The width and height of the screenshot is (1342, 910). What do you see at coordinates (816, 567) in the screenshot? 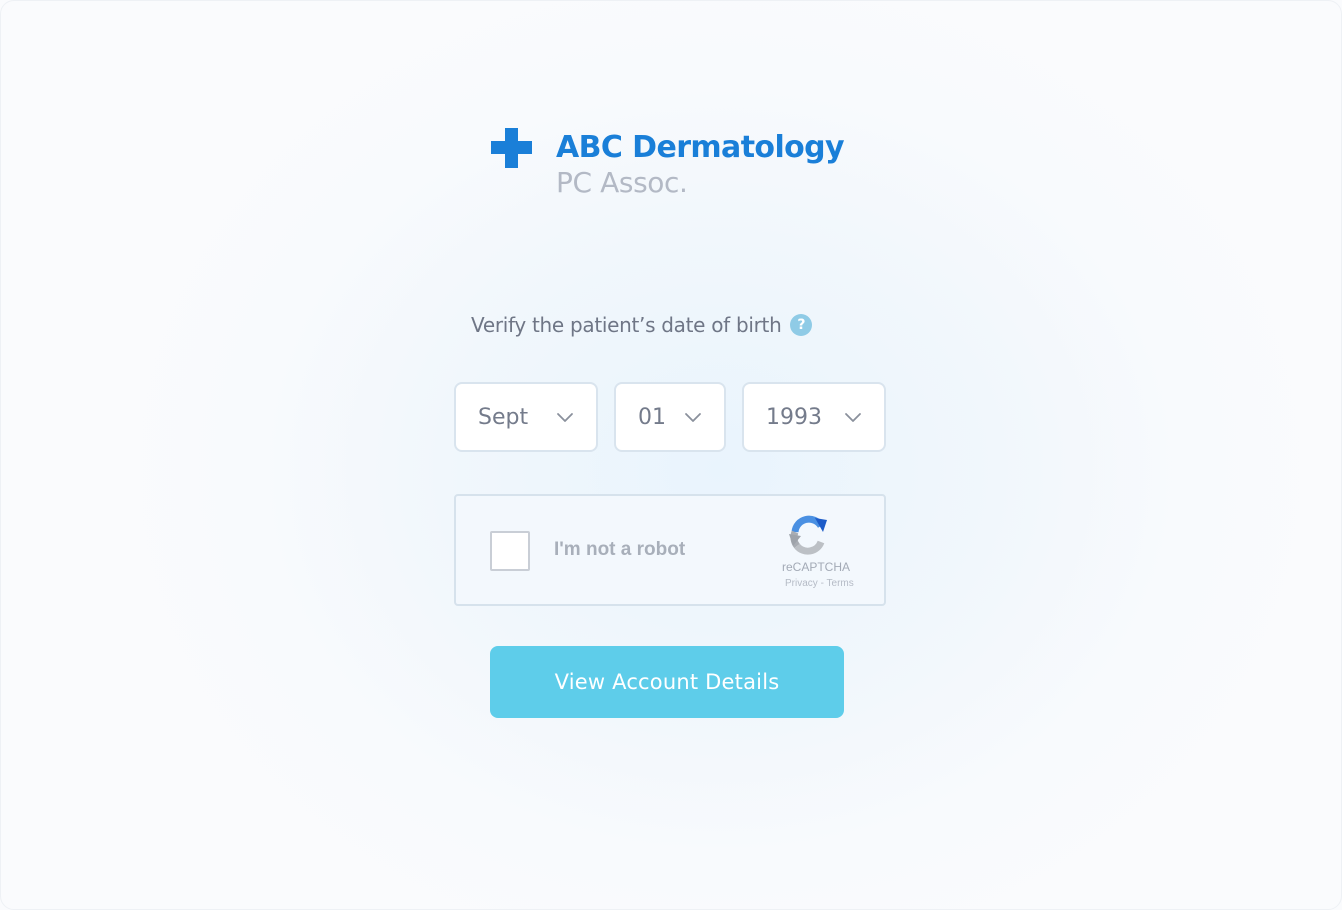
I see `recaptcha-brand: reCAPTCHA` at bounding box center [816, 567].